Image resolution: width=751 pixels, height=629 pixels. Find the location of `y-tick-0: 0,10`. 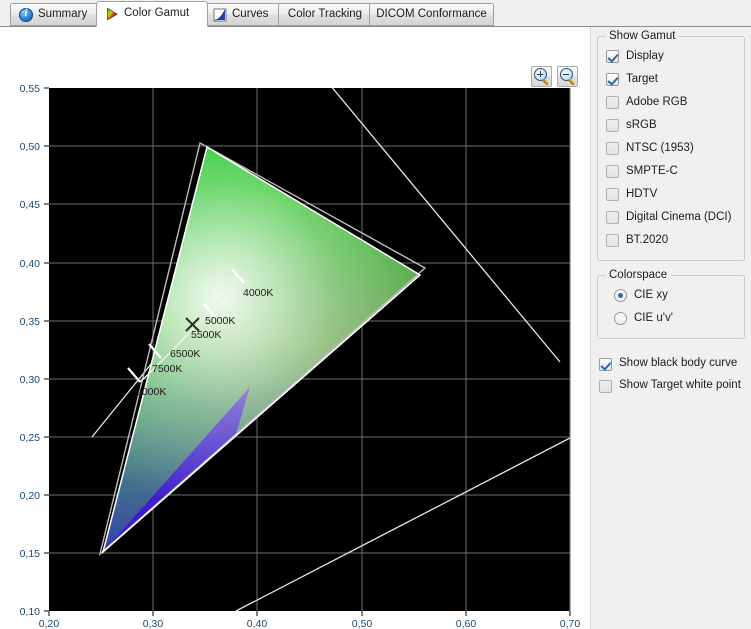

y-tick-0: 0,10 is located at coordinates (30, 612).